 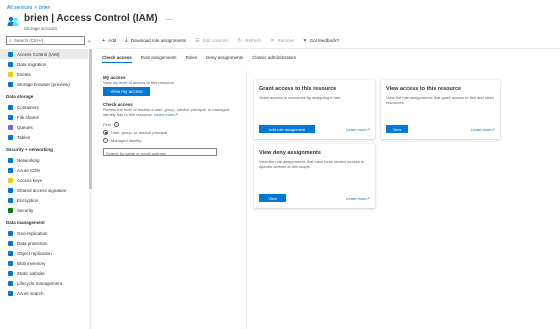 What do you see at coordinates (24, 74) in the screenshot?
I see `sidebar-item-label: Events` at bounding box center [24, 74].